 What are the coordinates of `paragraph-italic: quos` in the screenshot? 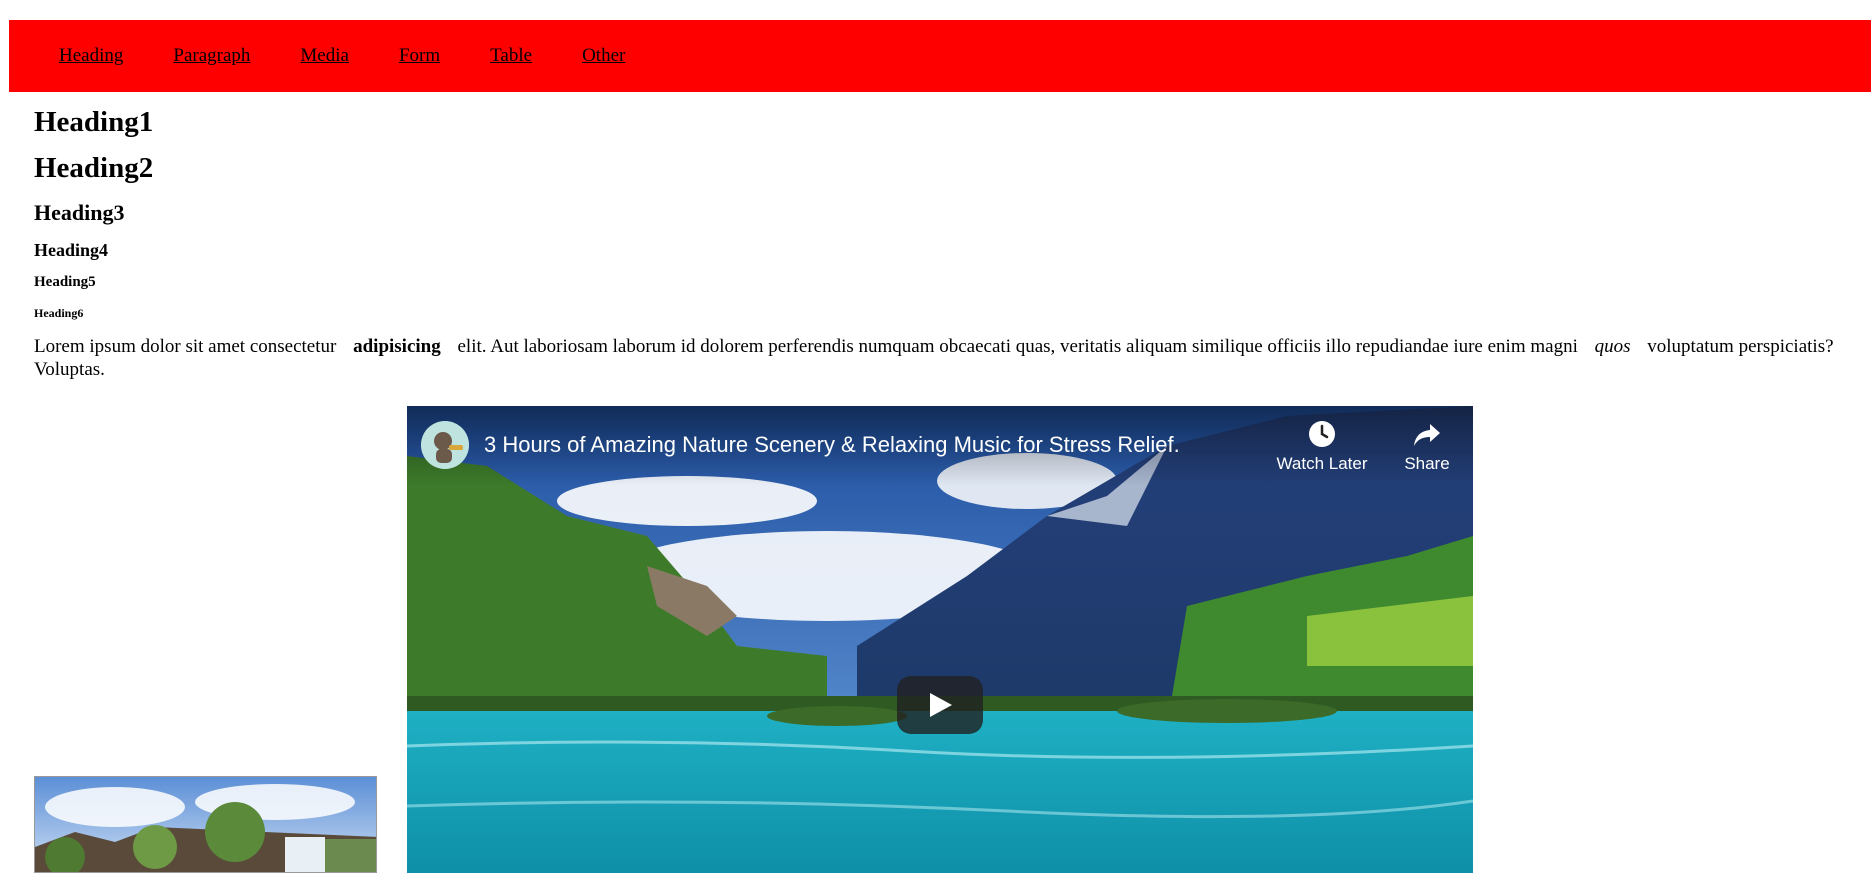 It's located at (1612, 346).